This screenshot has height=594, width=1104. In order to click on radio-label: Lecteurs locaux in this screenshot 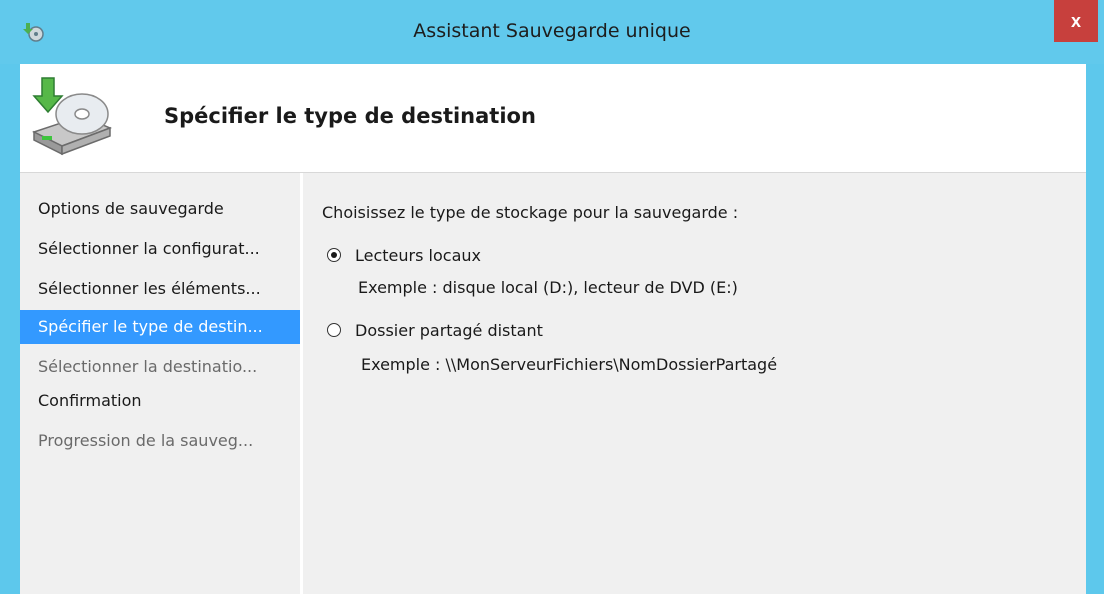, I will do `click(418, 255)`.